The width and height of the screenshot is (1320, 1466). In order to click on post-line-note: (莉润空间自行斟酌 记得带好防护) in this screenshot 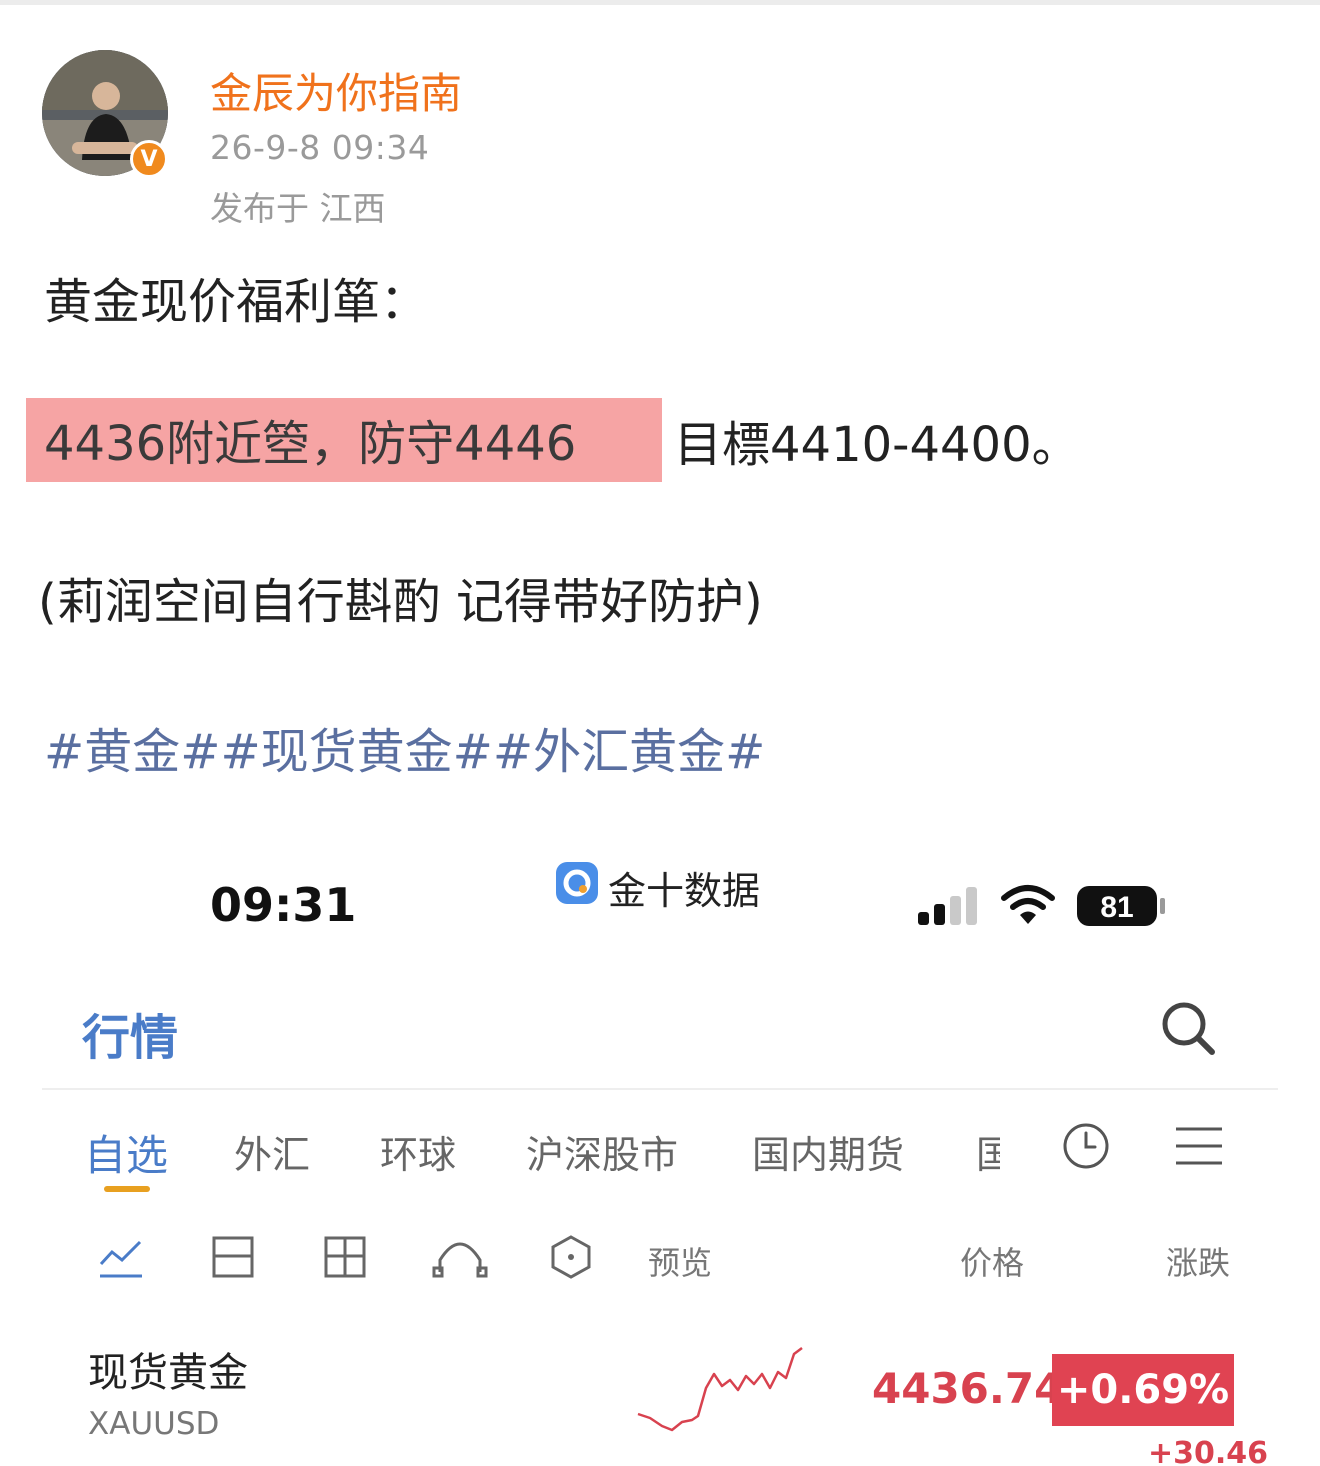, I will do `click(400, 602)`.